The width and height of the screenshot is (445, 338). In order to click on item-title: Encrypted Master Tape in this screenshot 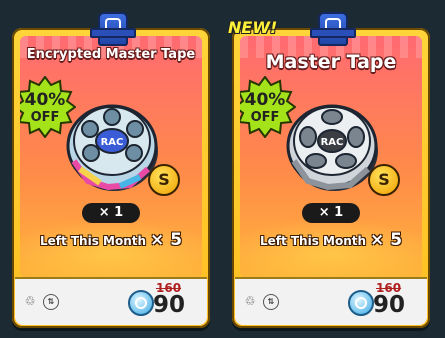, I will do `click(111, 54)`.